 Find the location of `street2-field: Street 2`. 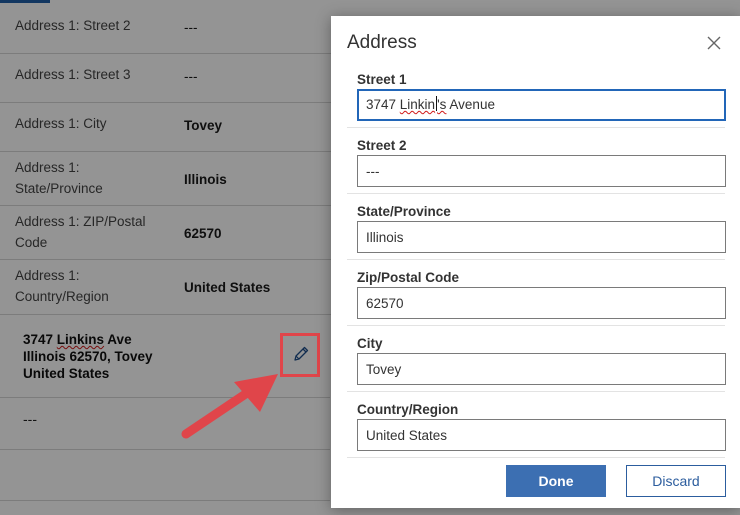

street2-field: Street 2 is located at coordinates (537, 162).